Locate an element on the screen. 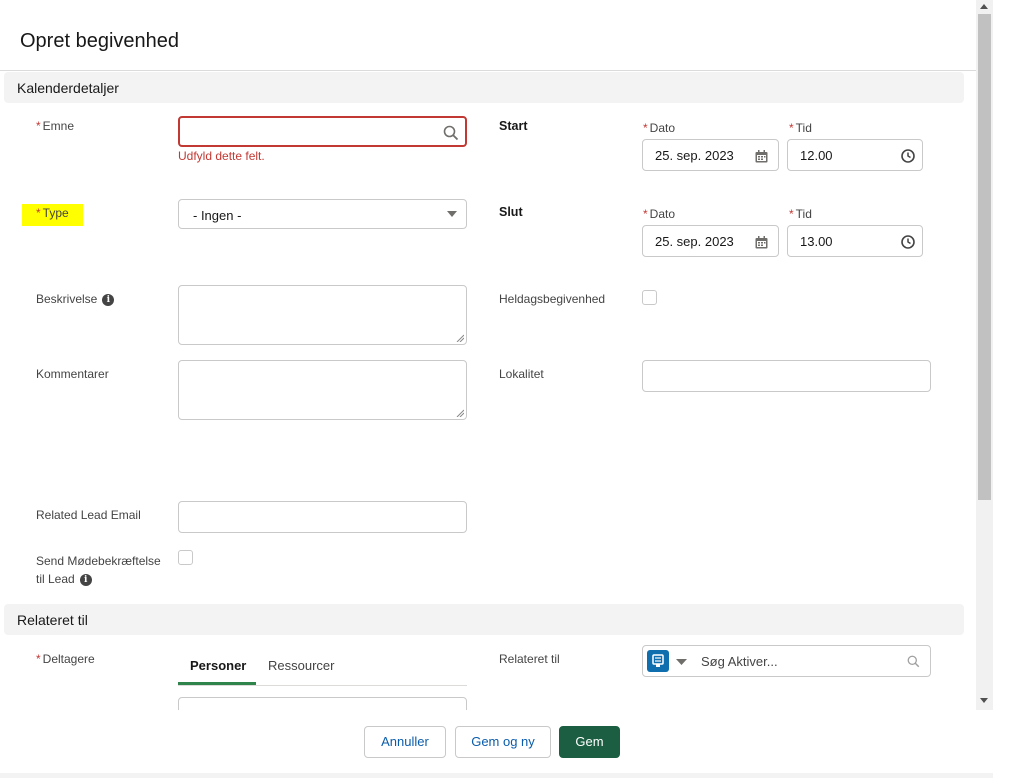 The height and width of the screenshot is (778, 1014). send-confirmation-label: Send Mødebekræftelse til Lead i is located at coordinates (98, 570).